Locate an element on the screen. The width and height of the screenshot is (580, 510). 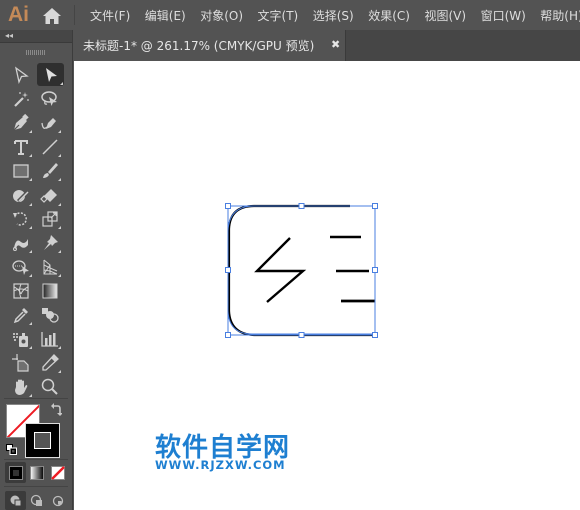
symbol-sprayer-tool is located at coordinates (21, 339).